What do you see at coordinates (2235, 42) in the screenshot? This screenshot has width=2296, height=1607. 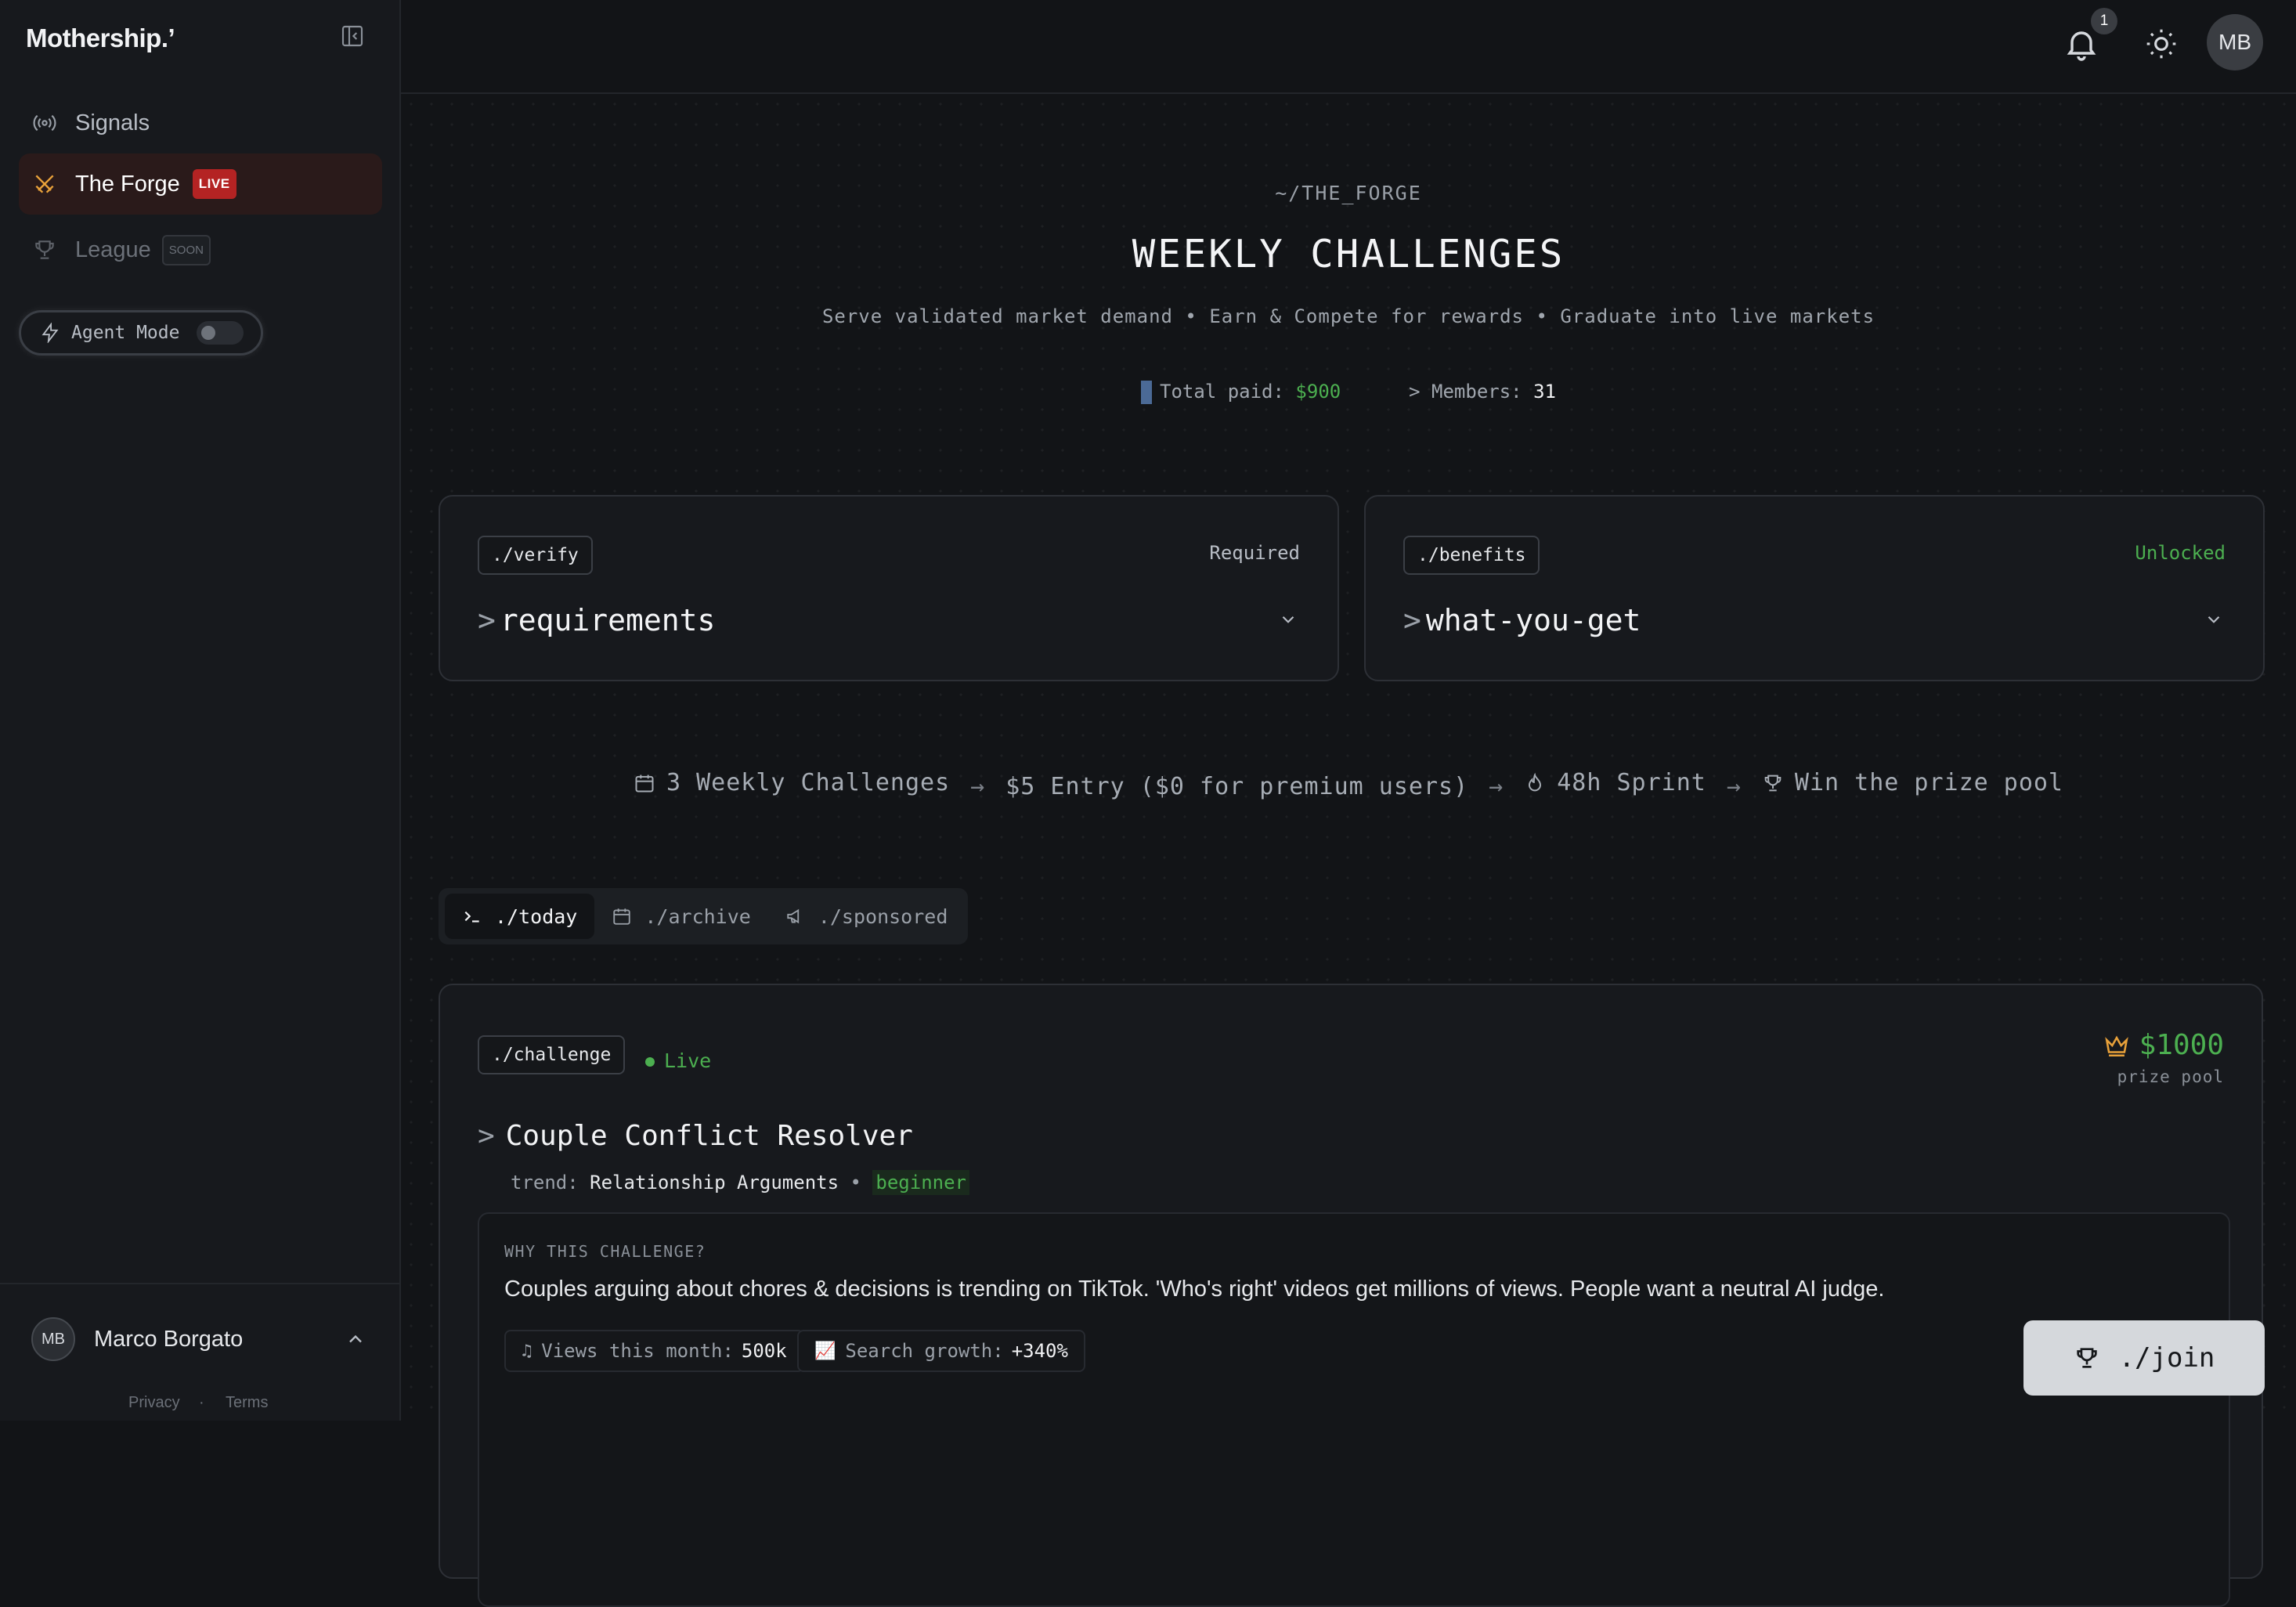 I see `profile-avatar: MB` at bounding box center [2235, 42].